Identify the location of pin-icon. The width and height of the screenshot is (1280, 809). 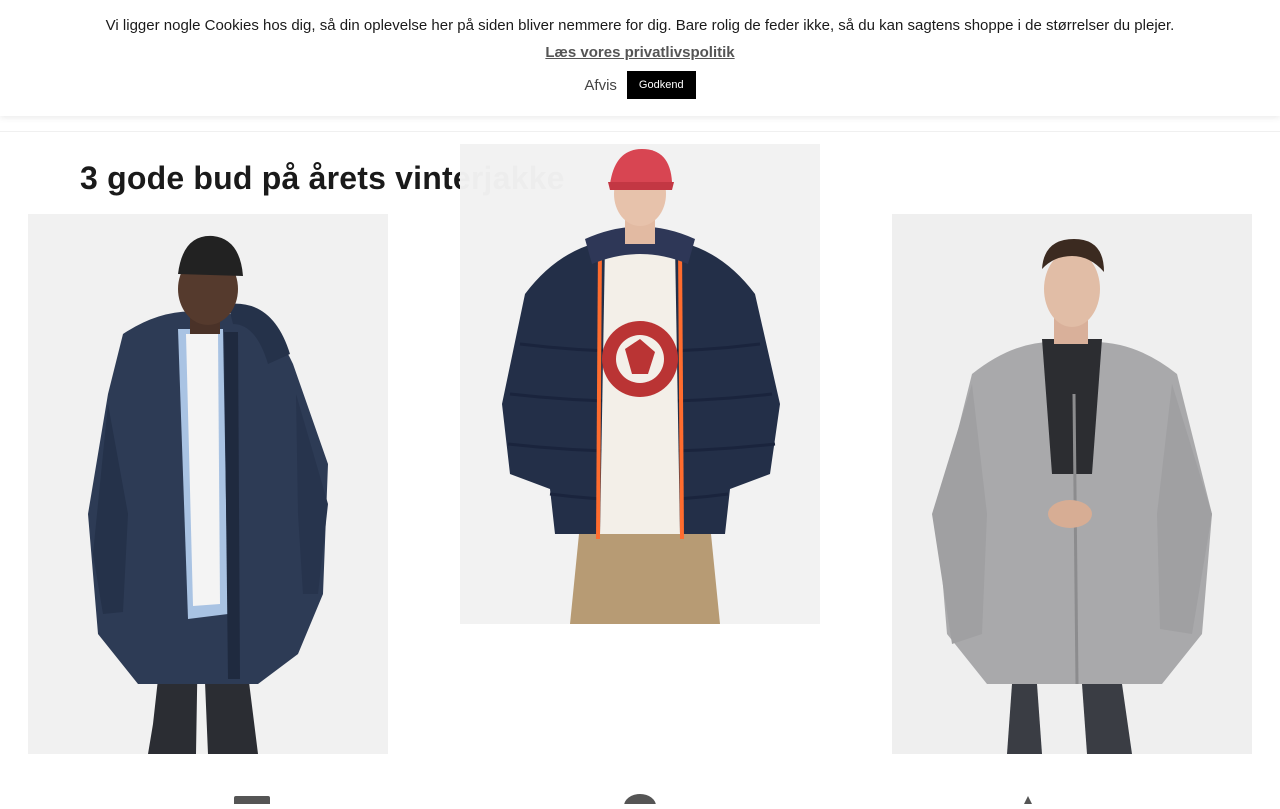
(1028, 800).